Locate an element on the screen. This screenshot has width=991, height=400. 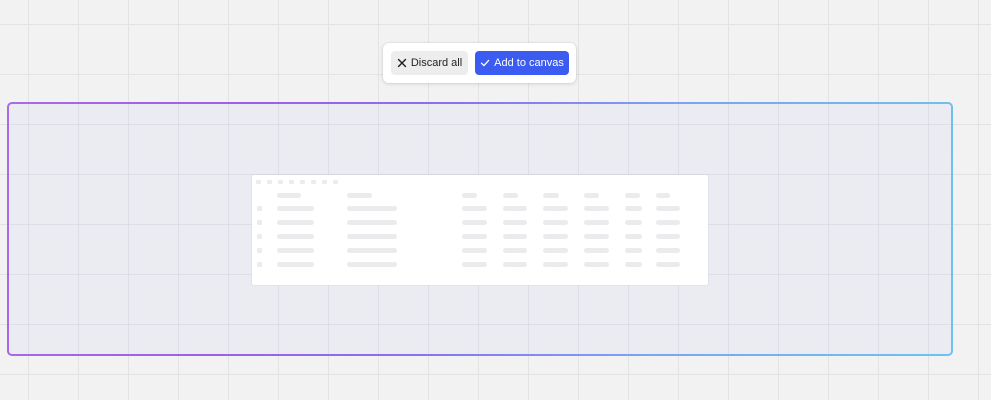
add-to-canvas-label: Add to canvas is located at coordinates (529, 63).